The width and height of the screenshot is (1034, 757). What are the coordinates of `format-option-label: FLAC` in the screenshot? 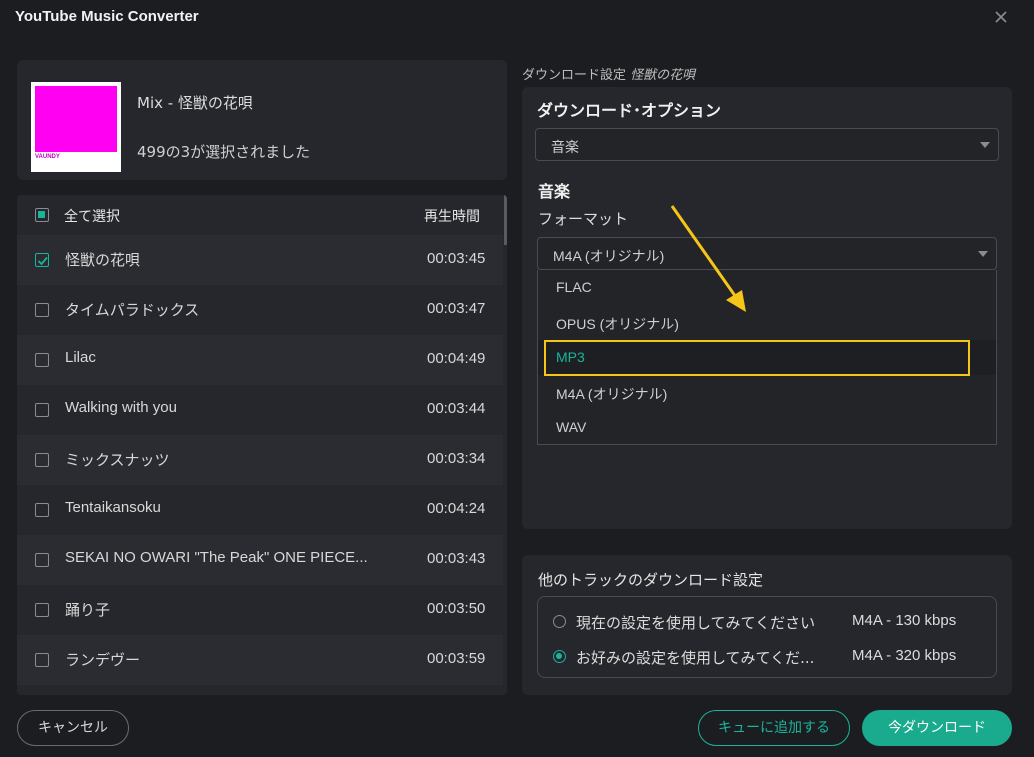 It's located at (574, 287).